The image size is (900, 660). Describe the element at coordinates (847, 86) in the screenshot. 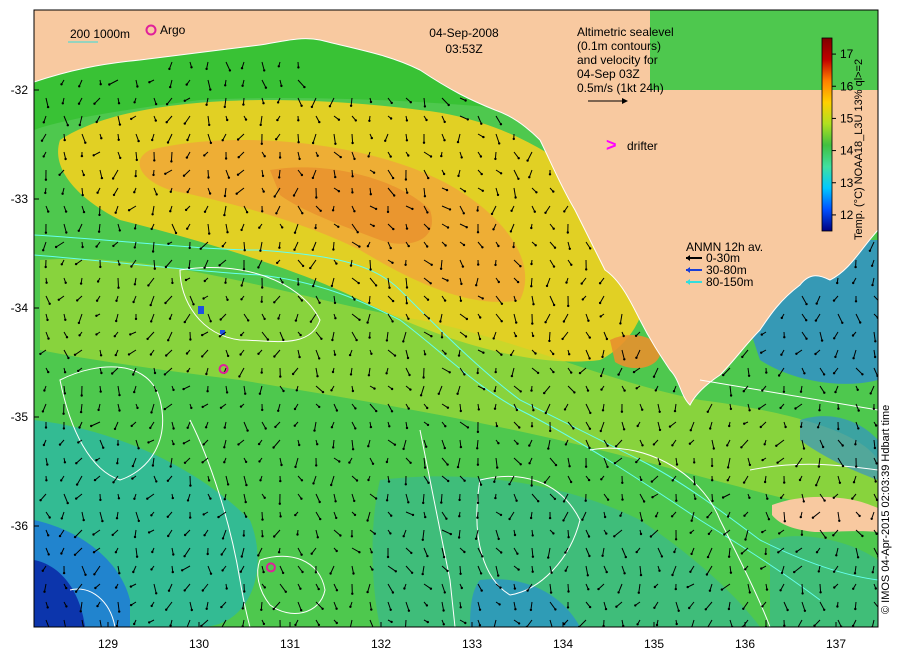

I see `colorbar-tick-label: 16` at that location.